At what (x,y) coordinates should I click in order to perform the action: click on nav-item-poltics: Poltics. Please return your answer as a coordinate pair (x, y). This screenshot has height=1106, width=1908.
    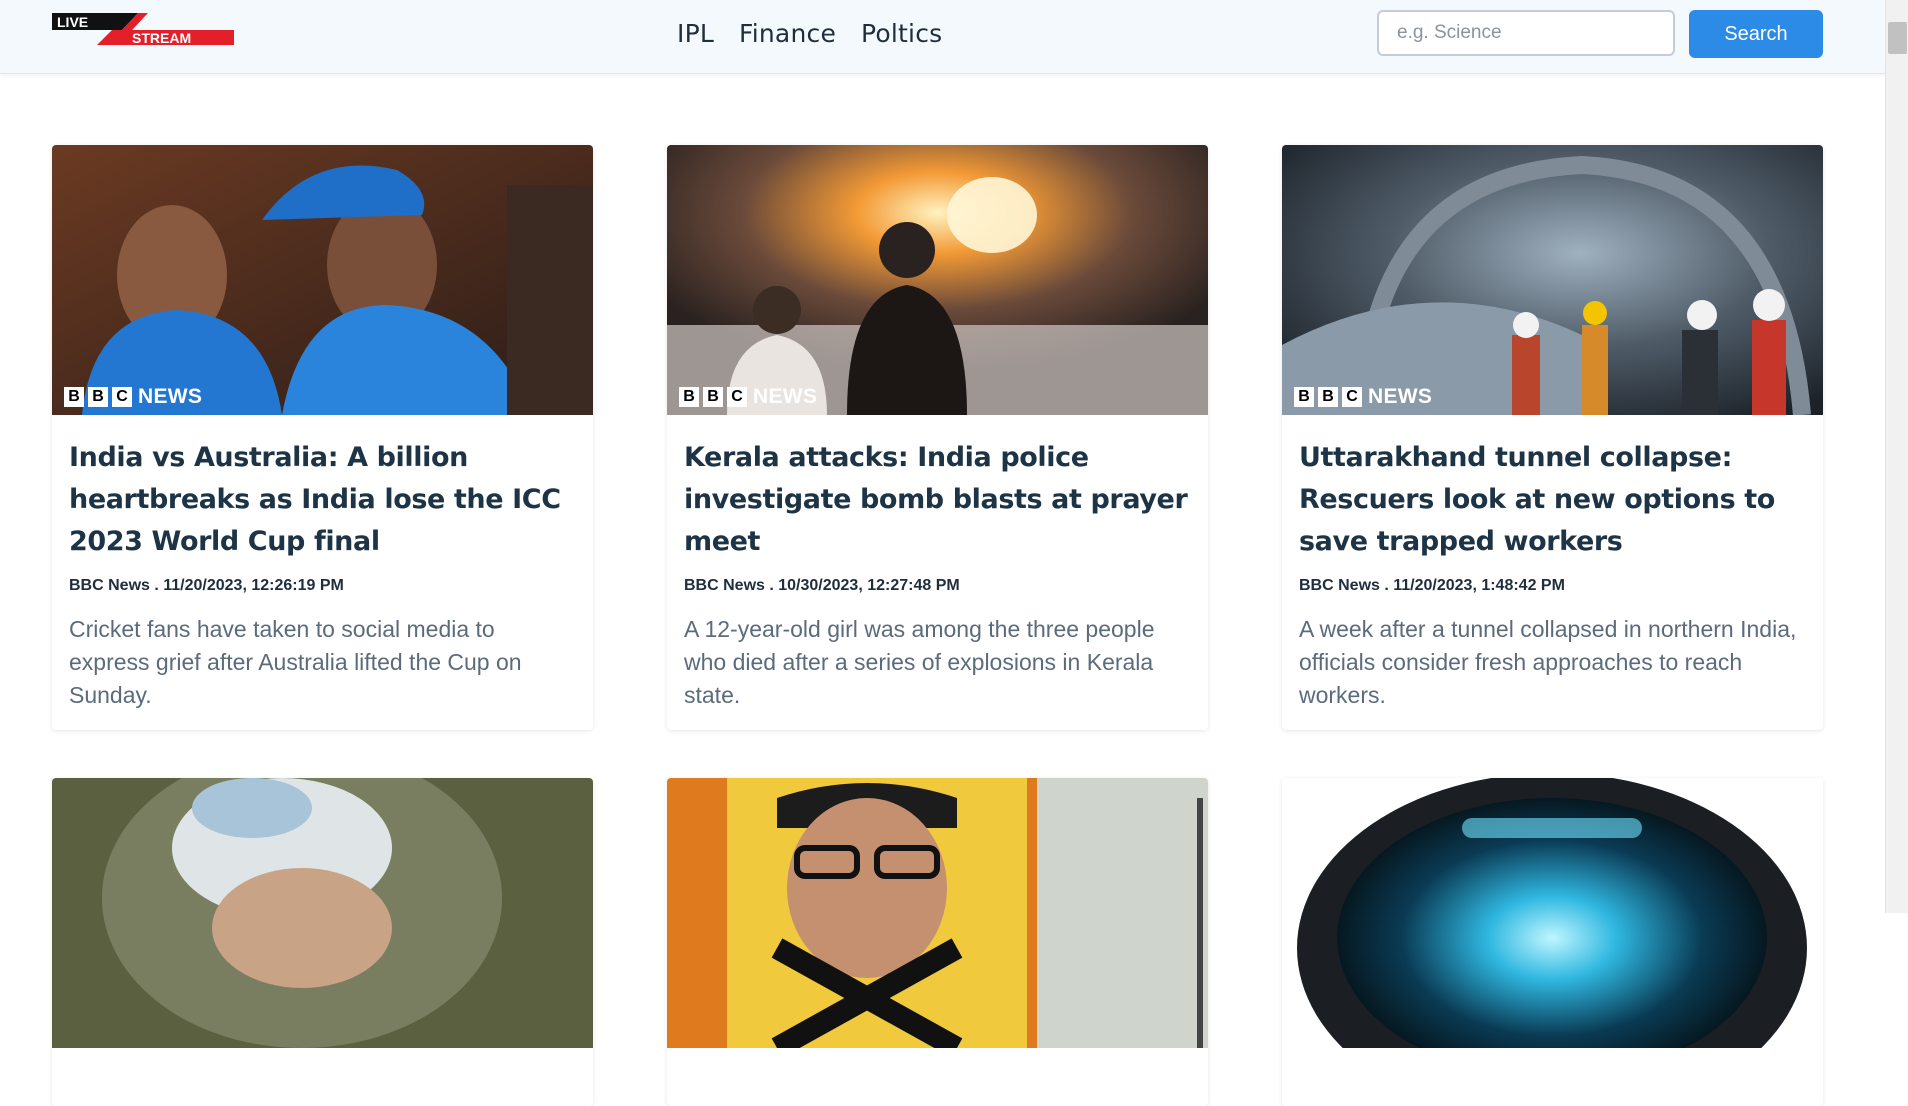
    Looking at the image, I should click on (901, 34).